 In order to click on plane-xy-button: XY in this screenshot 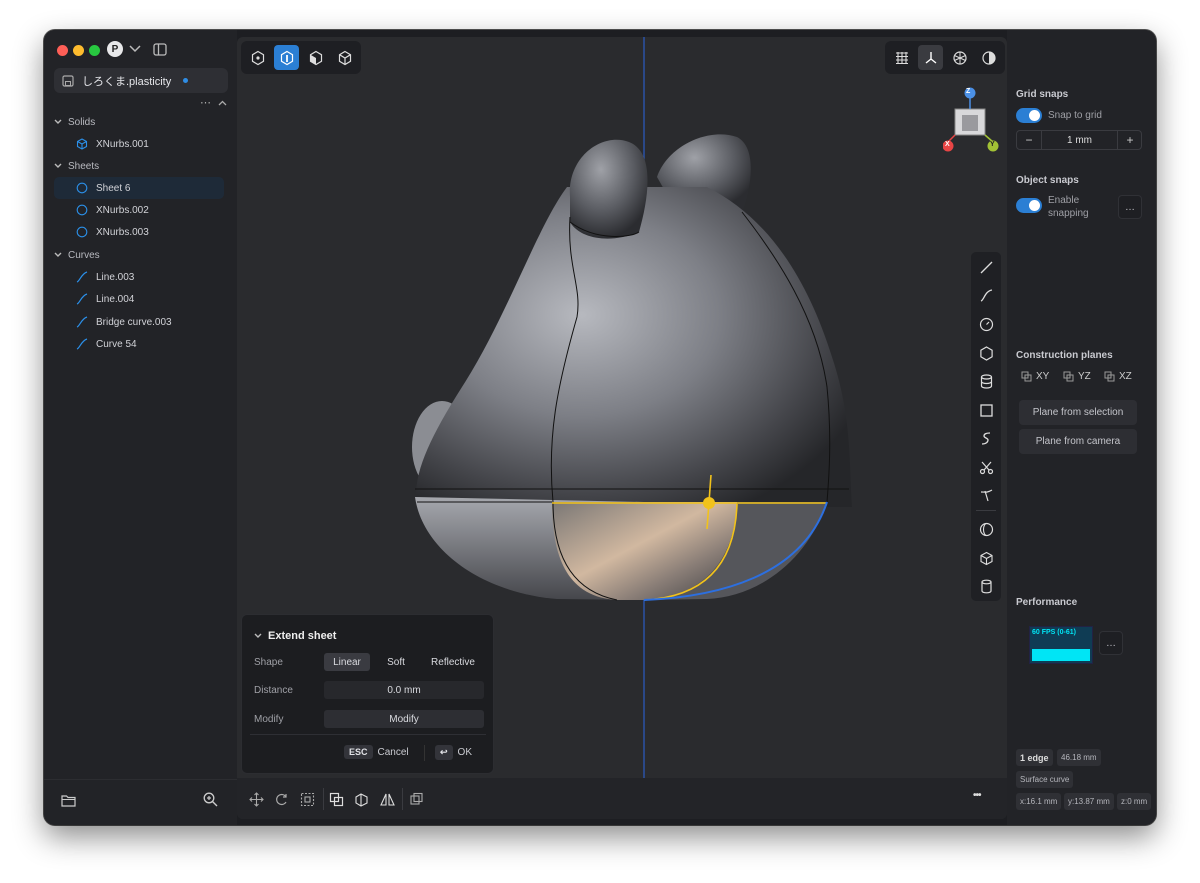, I will do `click(1035, 376)`.